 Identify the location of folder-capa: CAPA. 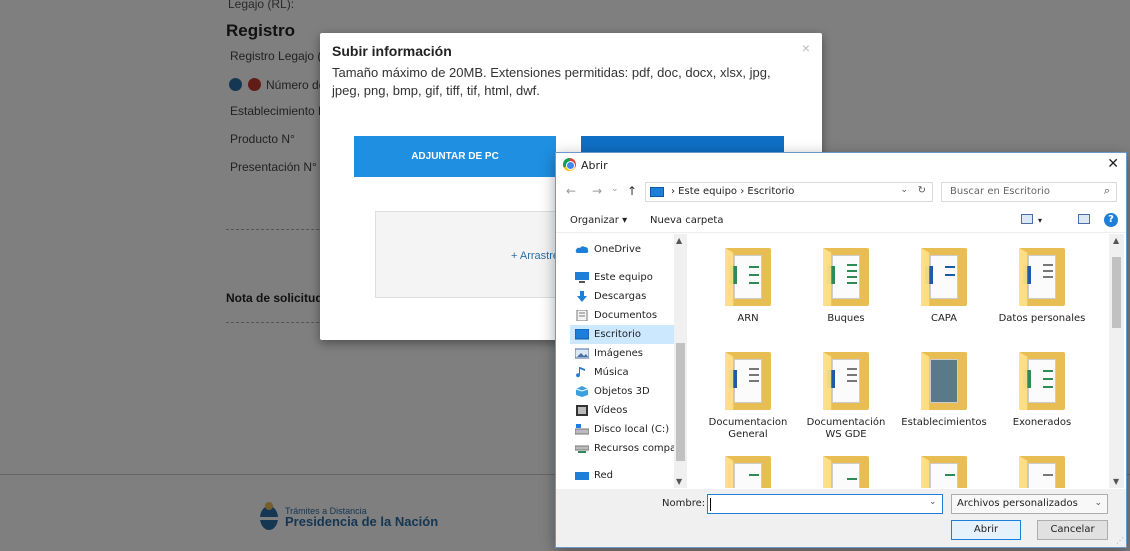
(944, 284).